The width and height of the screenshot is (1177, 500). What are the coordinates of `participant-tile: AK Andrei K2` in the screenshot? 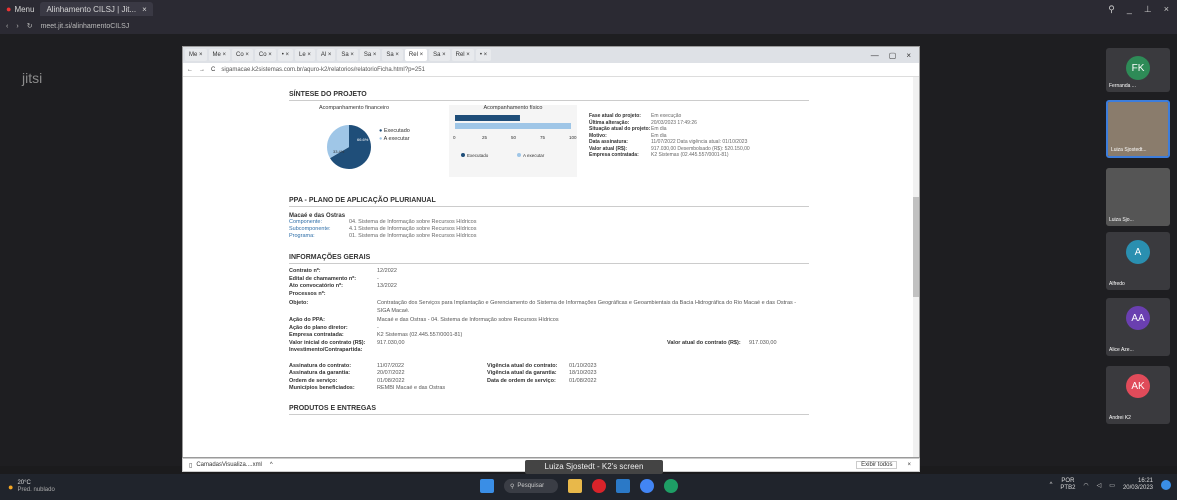 It's located at (1138, 395).